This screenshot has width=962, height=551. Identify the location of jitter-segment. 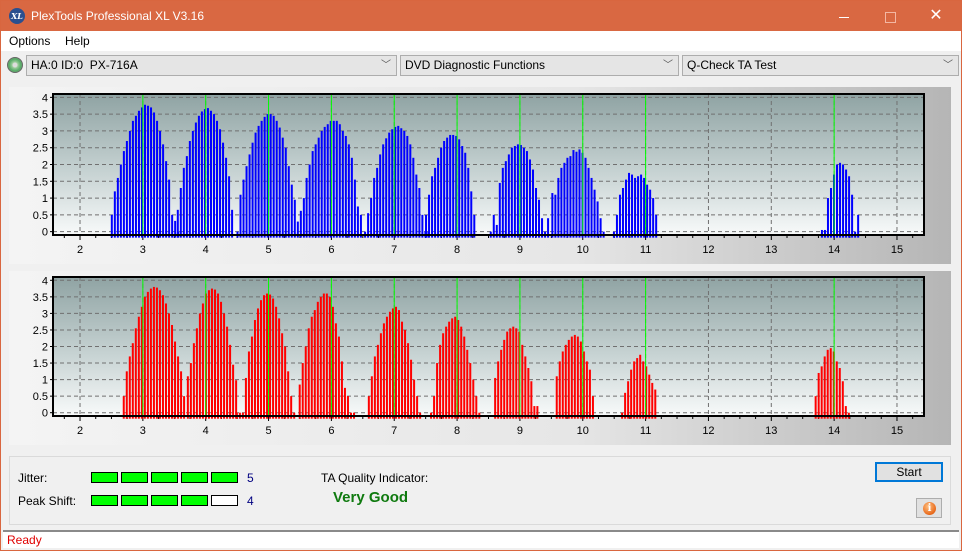
(194, 477).